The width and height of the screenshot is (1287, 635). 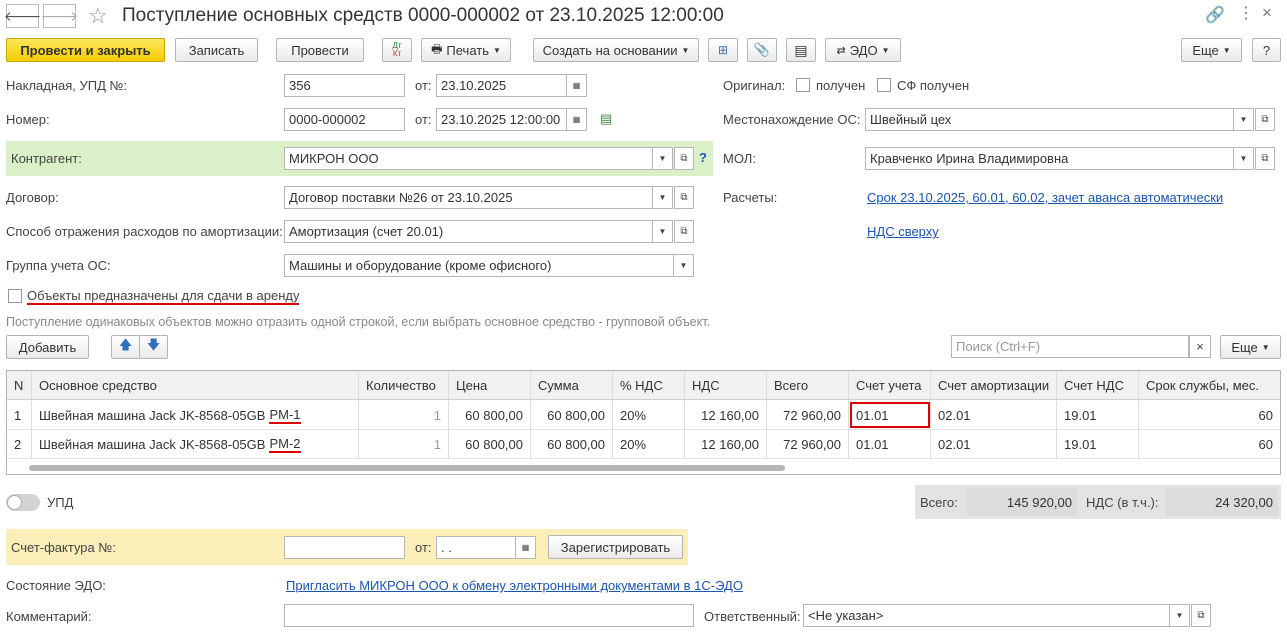 What do you see at coordinates (808, 385) in the screenshot?
I see `col-total: Всего` at bounding box center [808, 385].